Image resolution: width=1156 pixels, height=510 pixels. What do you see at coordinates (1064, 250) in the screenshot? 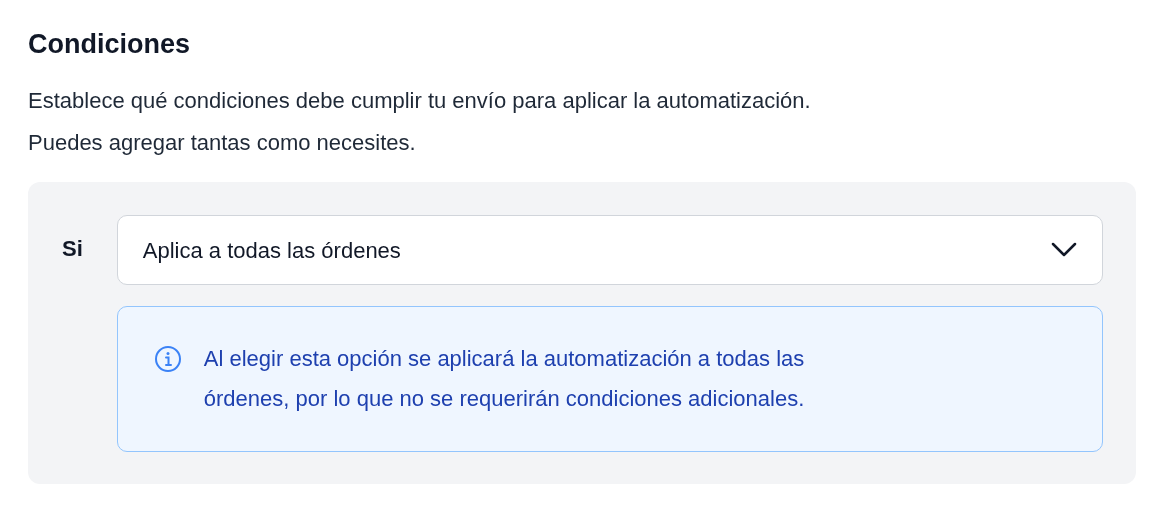
I see `chevron-down-icon` at bounding box center [1064, 250].